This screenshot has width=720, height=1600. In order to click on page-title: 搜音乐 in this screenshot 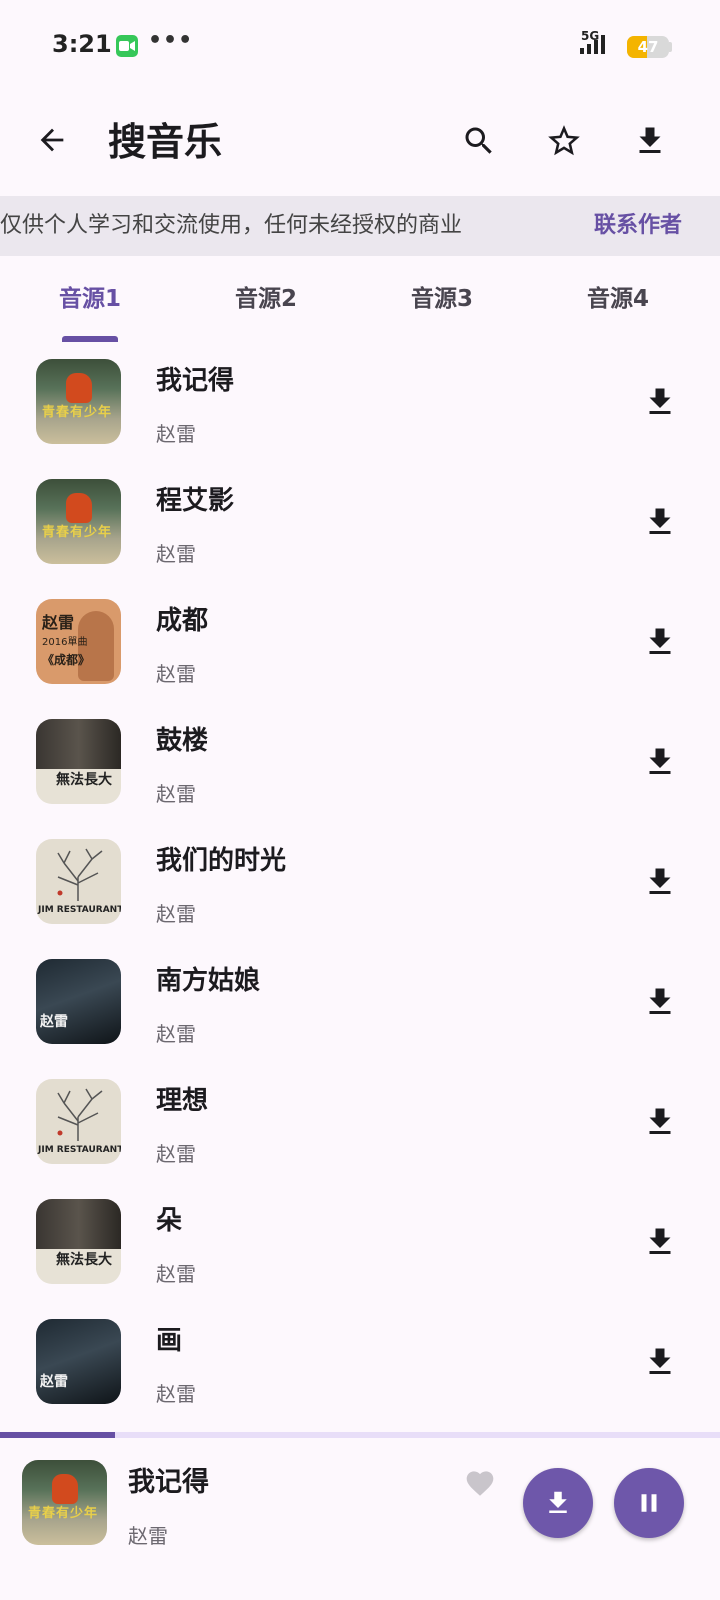, I will do `click(165, 142)`.